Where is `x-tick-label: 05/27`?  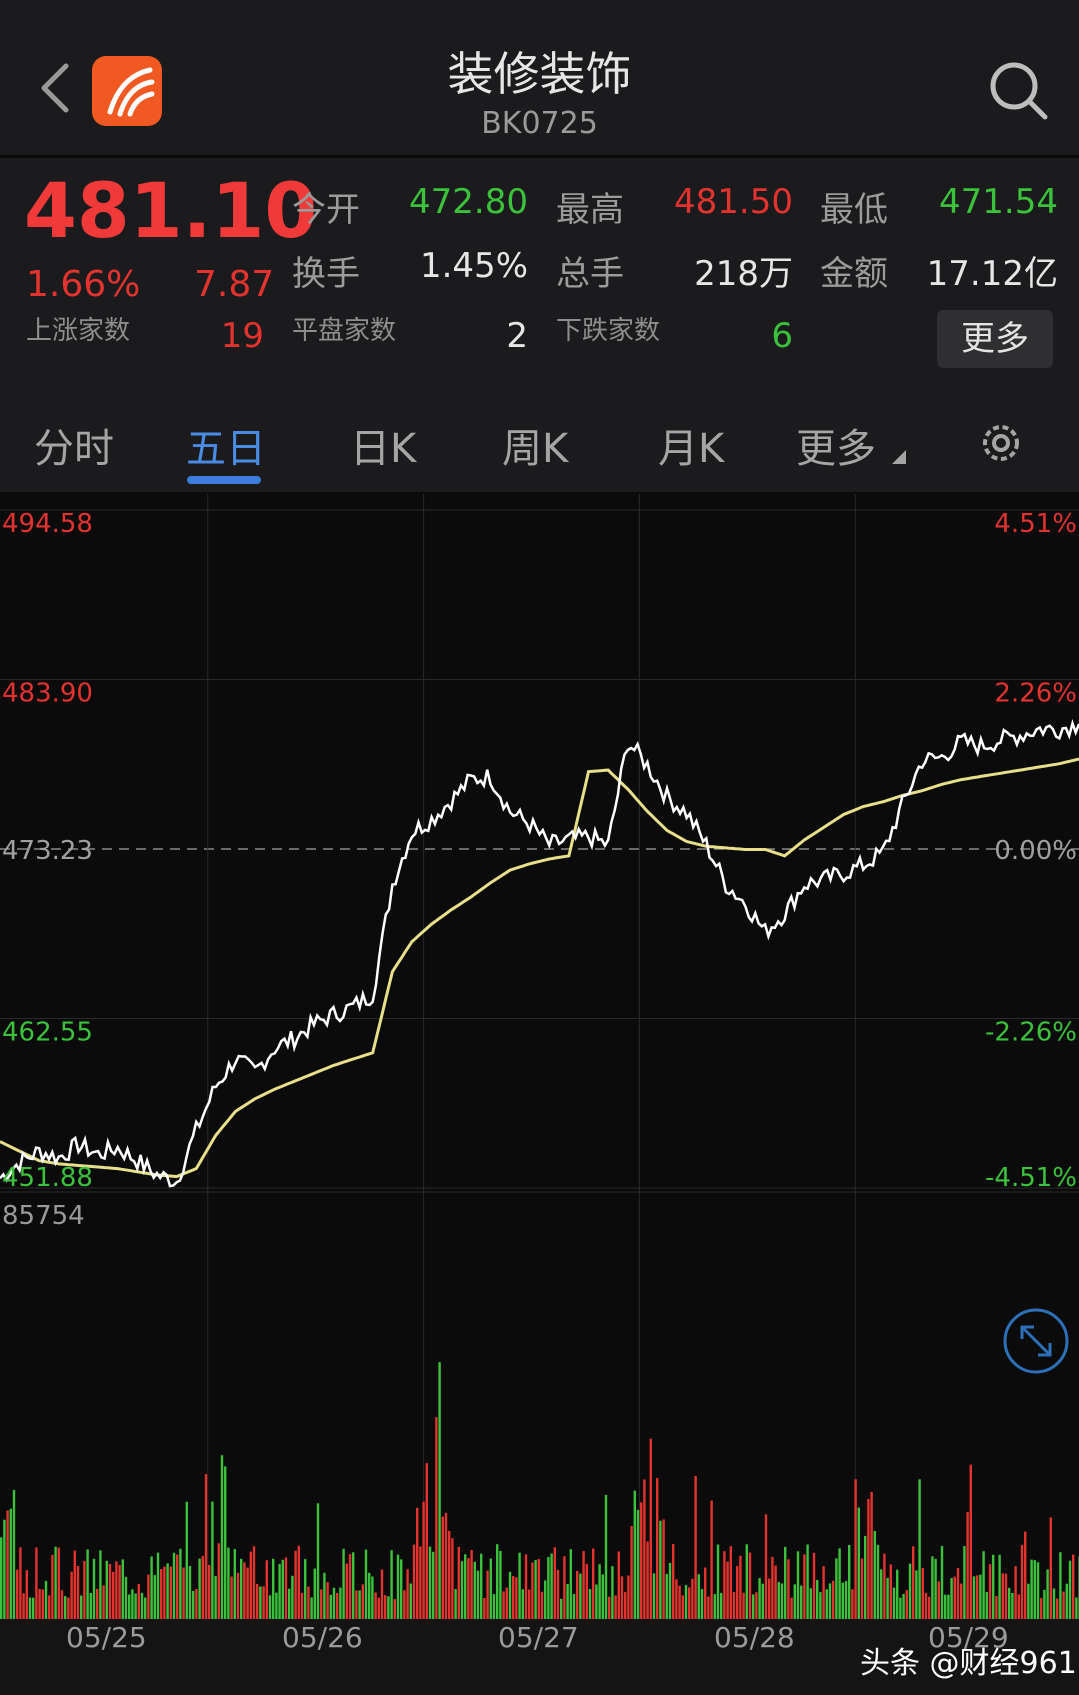 x-tick-label: 05/27 is located at coordinates (538, 1637).